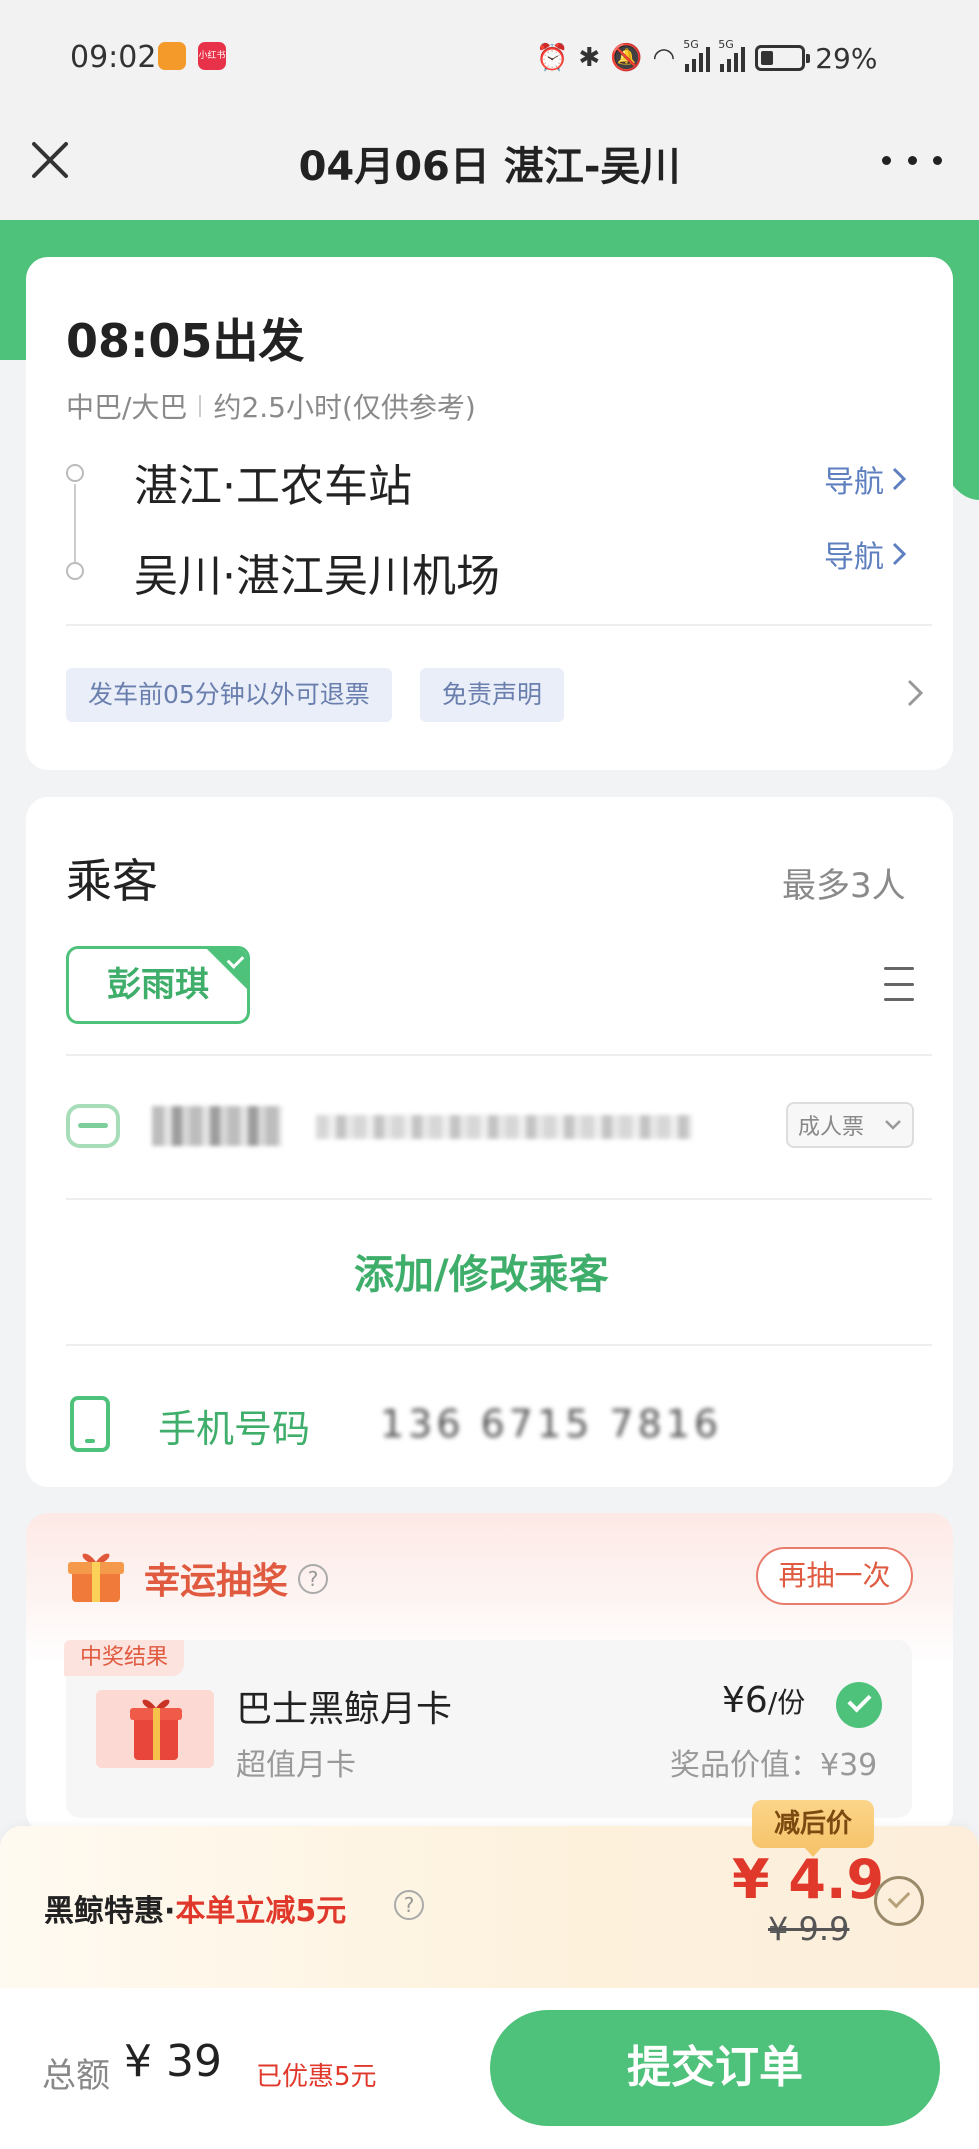  I want to click on prize-gift-image, so click(155, 1729).